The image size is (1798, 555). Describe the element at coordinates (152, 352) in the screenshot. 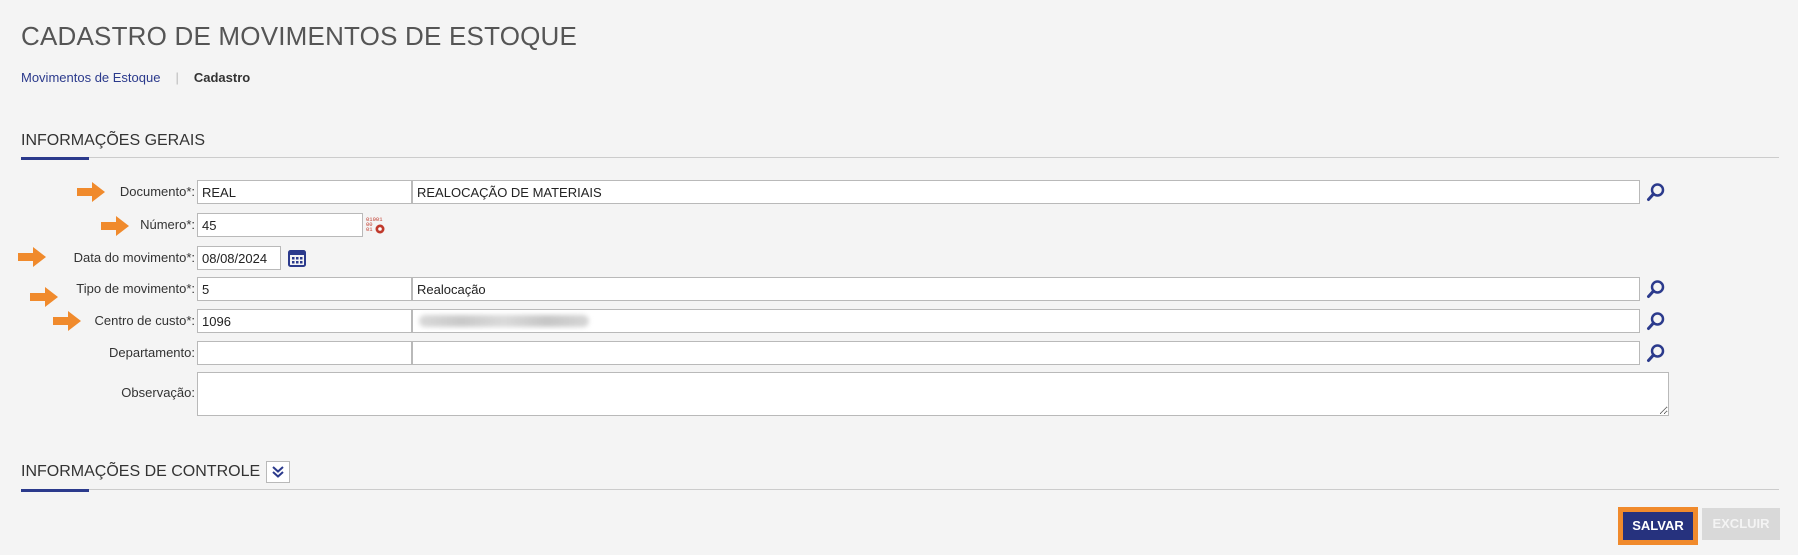

I see `departamento-label: Departamento:` at that location.